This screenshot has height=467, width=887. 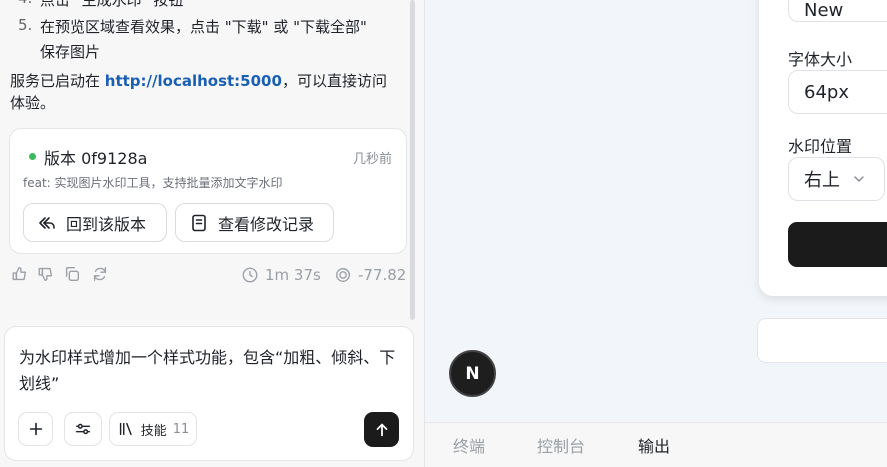 I want to click on next-badge: N, so click(x=472, y=373).